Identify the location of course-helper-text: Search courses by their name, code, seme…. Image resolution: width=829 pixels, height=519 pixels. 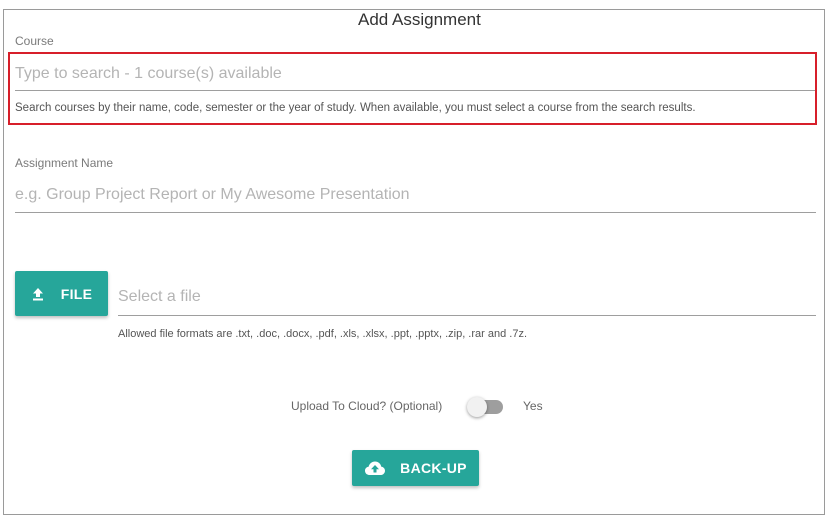
(355, 108).